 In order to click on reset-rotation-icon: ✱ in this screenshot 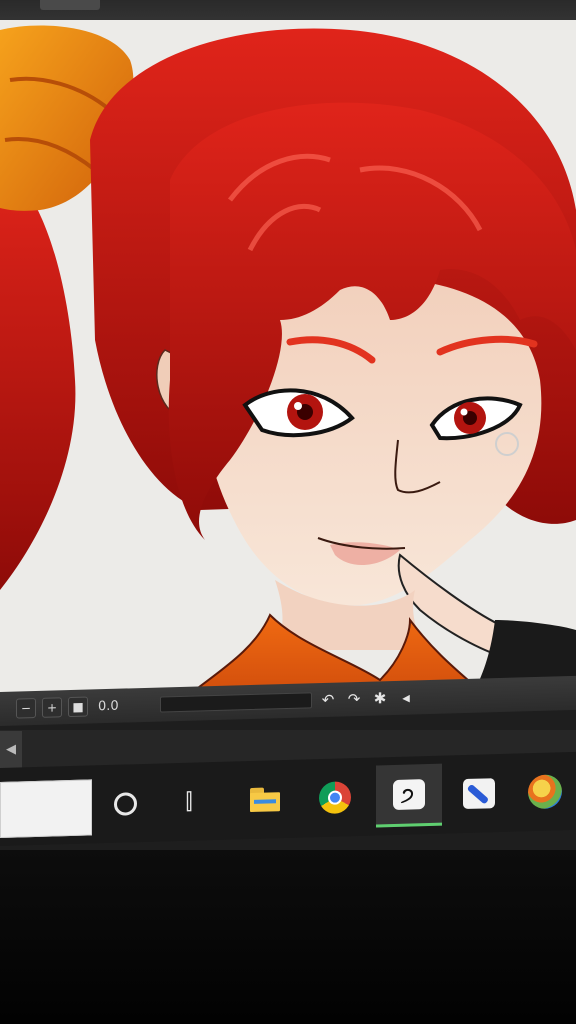, I will do `click(380, 698)`.